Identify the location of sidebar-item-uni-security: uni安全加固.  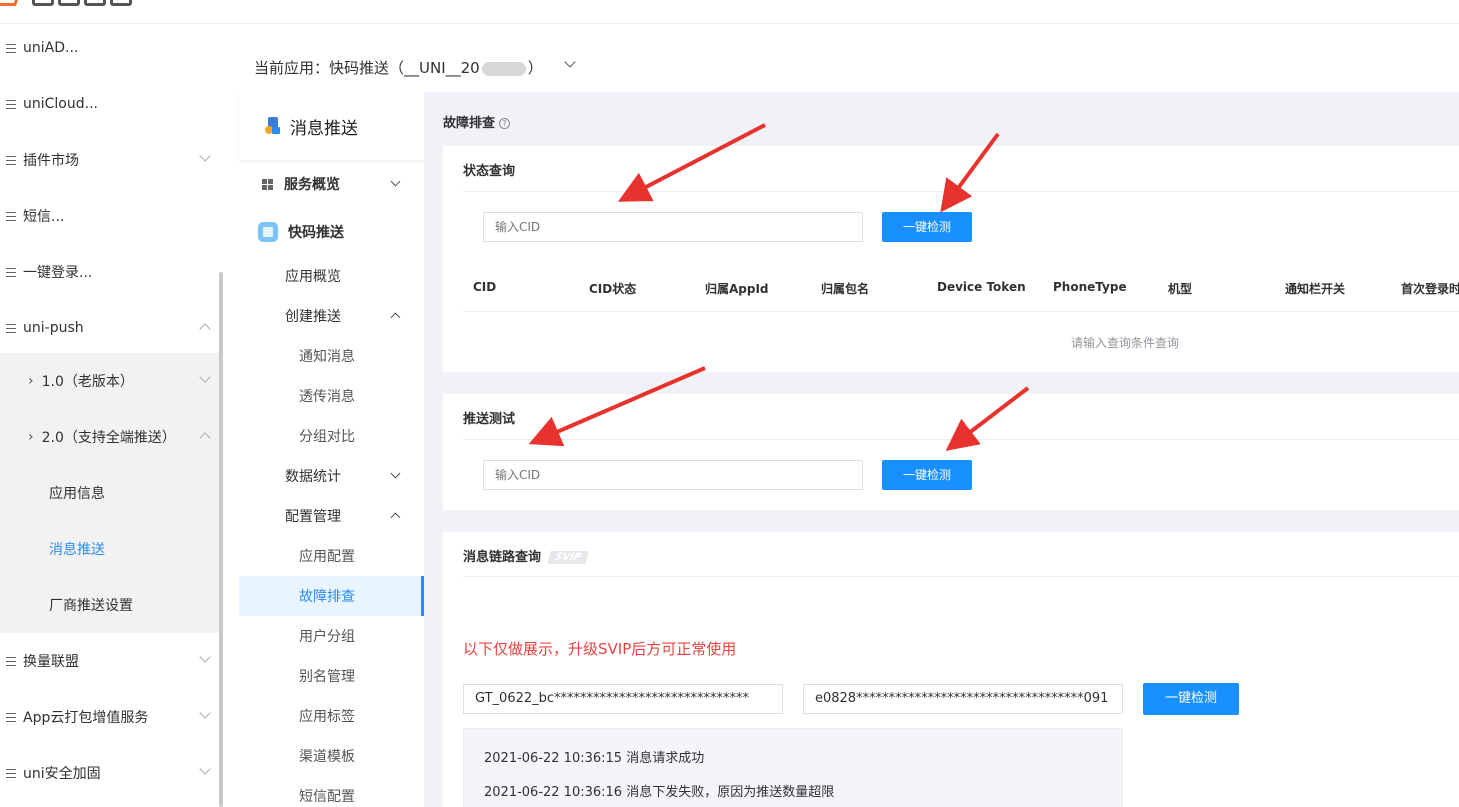
(109, 773).